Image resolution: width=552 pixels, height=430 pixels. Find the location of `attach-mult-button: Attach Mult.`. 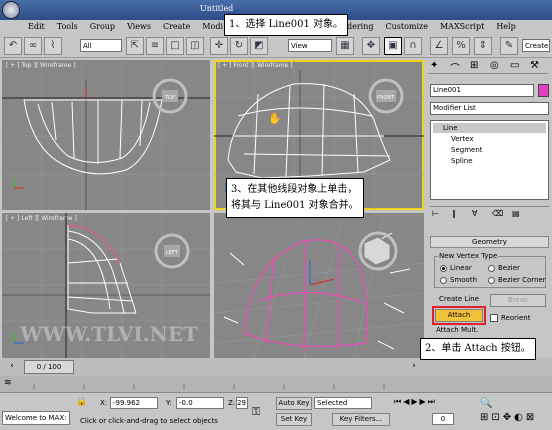

attach-mult-button: Attach Mult. is located at coordinates (457, 330).